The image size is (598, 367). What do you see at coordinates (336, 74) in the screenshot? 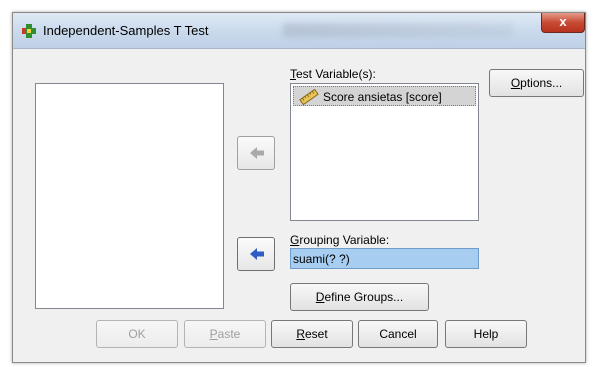
I see `test-variables-label-text: est Variable(s):` at bounding box center [336, 74].